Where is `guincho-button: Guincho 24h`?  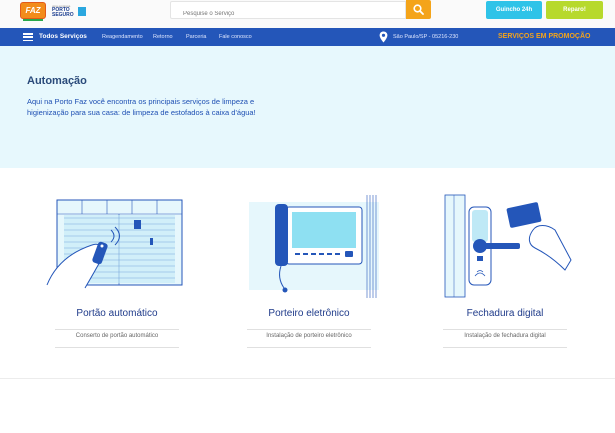 guincho-button: Guincho 24h is located at coordinates (514, 10).